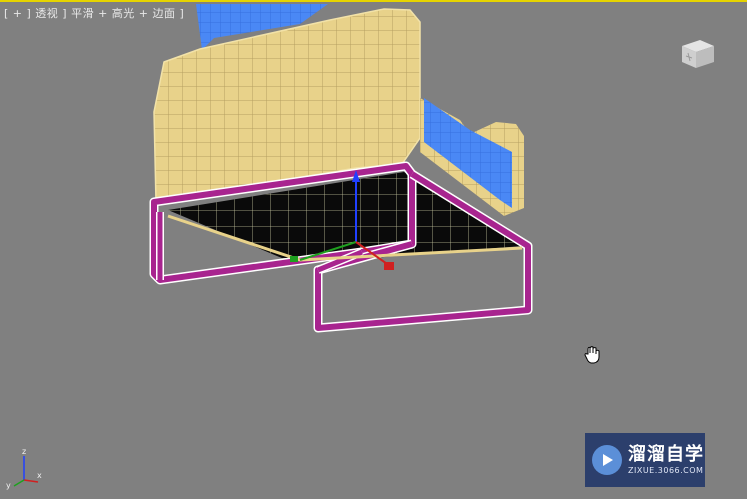  I want to click on watermark-badge: 溜溜自学 ZIXUE.3066.COM, so click(645, 460).